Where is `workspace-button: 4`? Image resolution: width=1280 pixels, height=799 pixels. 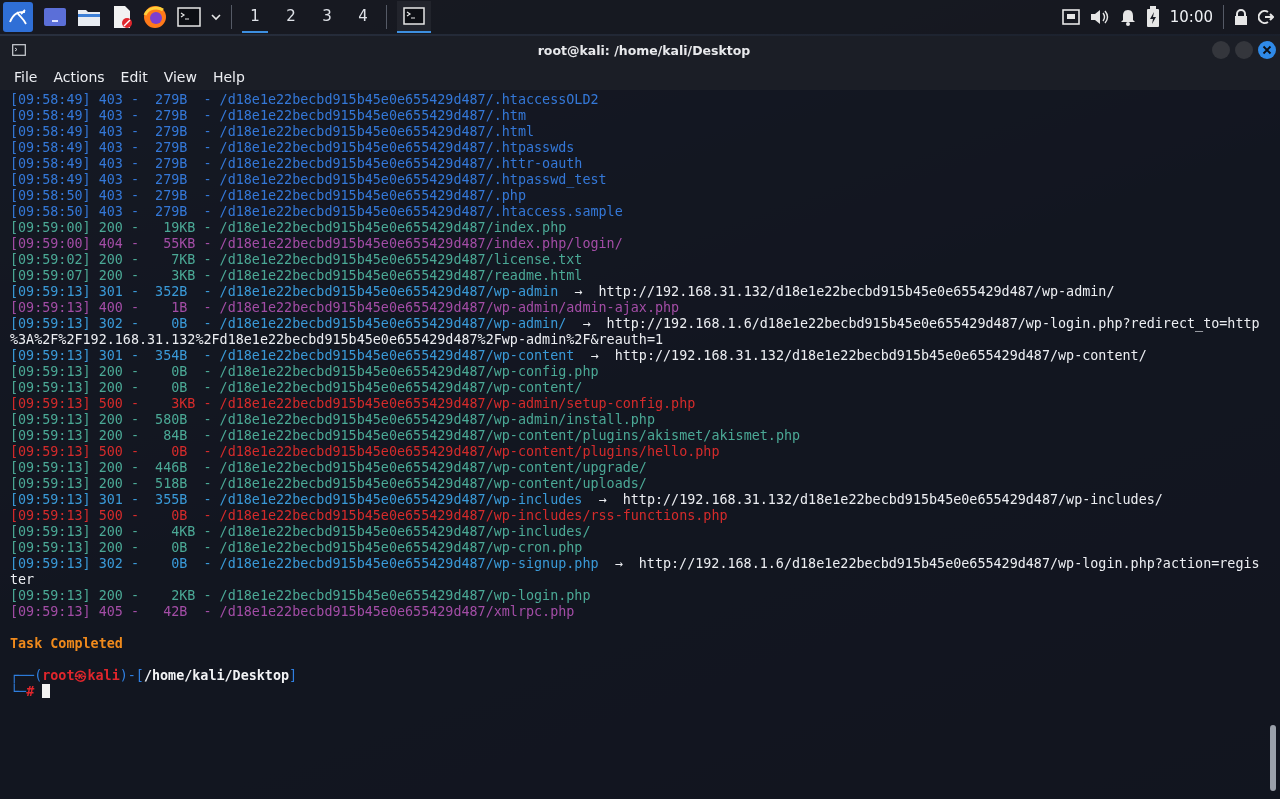 workspace-button: 4 is located at coordinates (363, 17).